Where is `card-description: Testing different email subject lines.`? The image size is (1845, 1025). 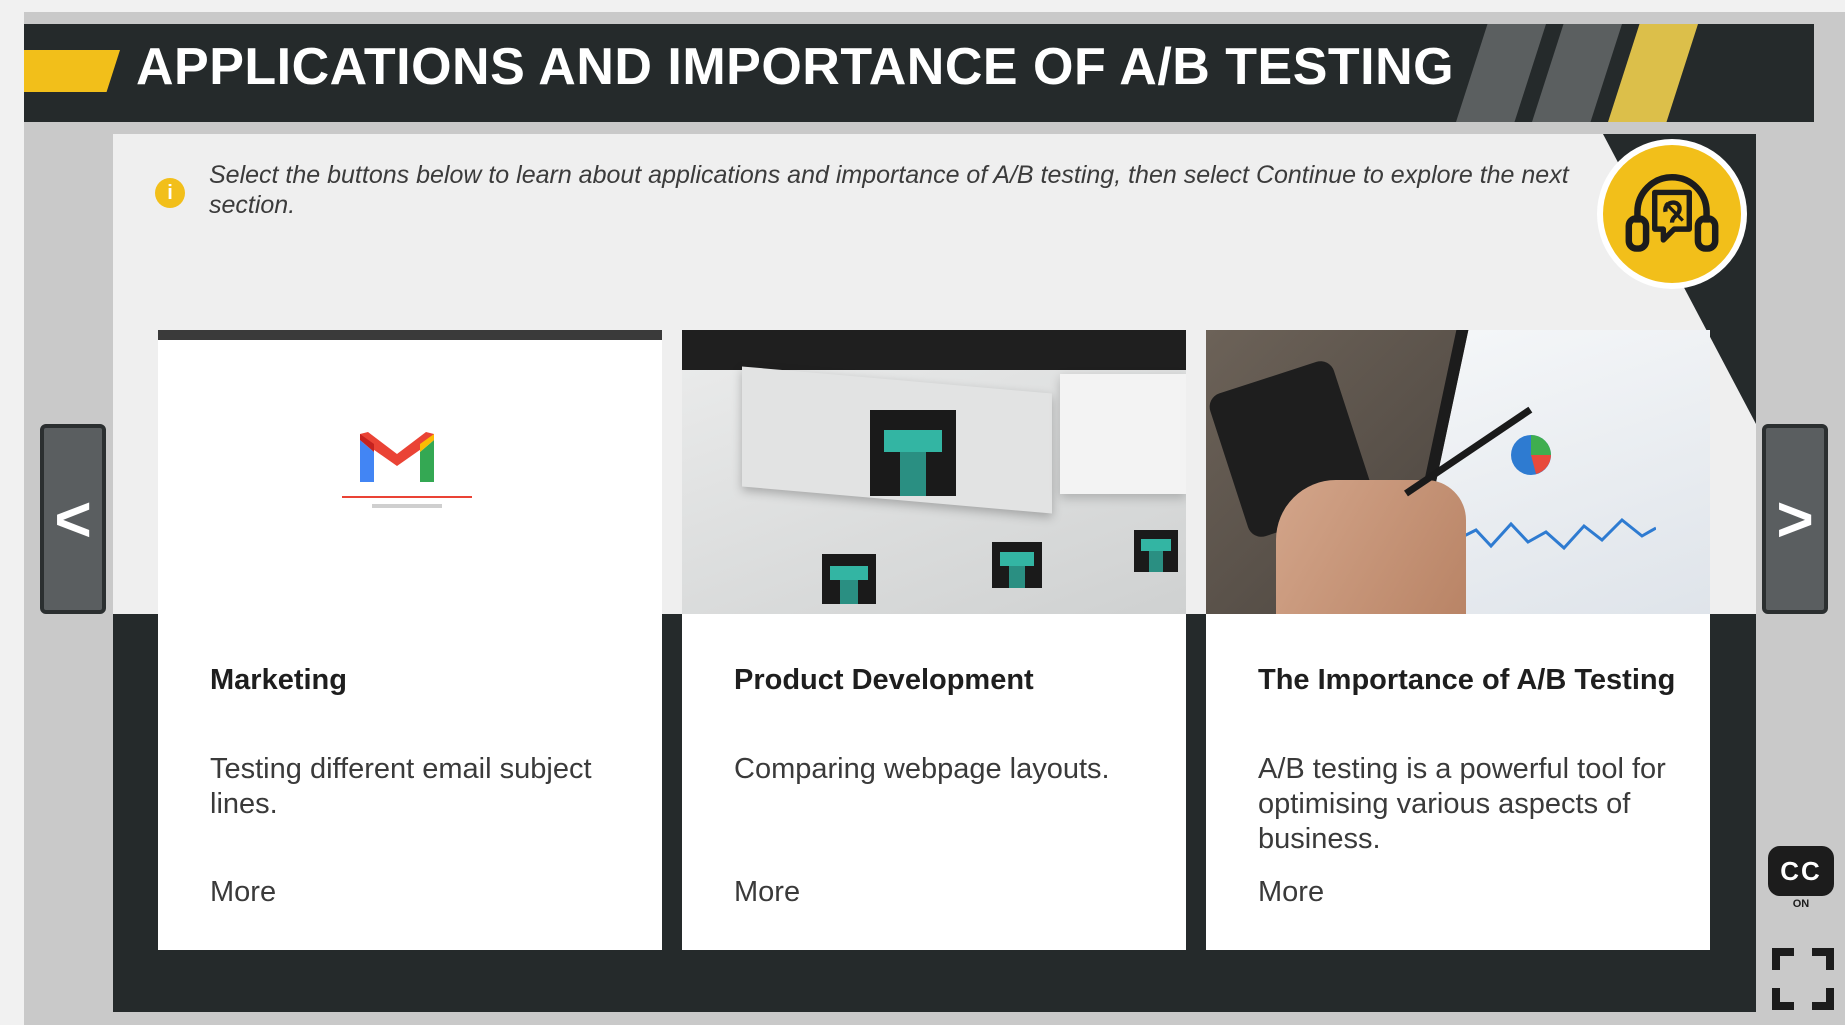 card-description: Testing different email subject lines. is located at coordinates (401, 786).